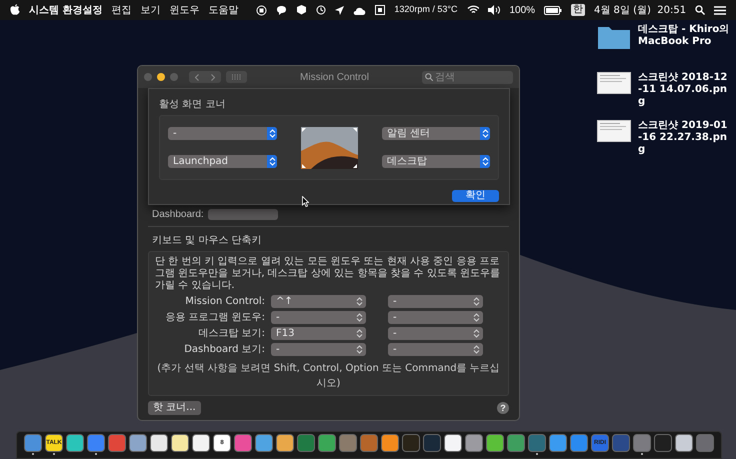  Describe the element at coordinates (214, 318) in the screenshot. I see `shortcut-label: 응용 프로그램 윈도우:` at that location.